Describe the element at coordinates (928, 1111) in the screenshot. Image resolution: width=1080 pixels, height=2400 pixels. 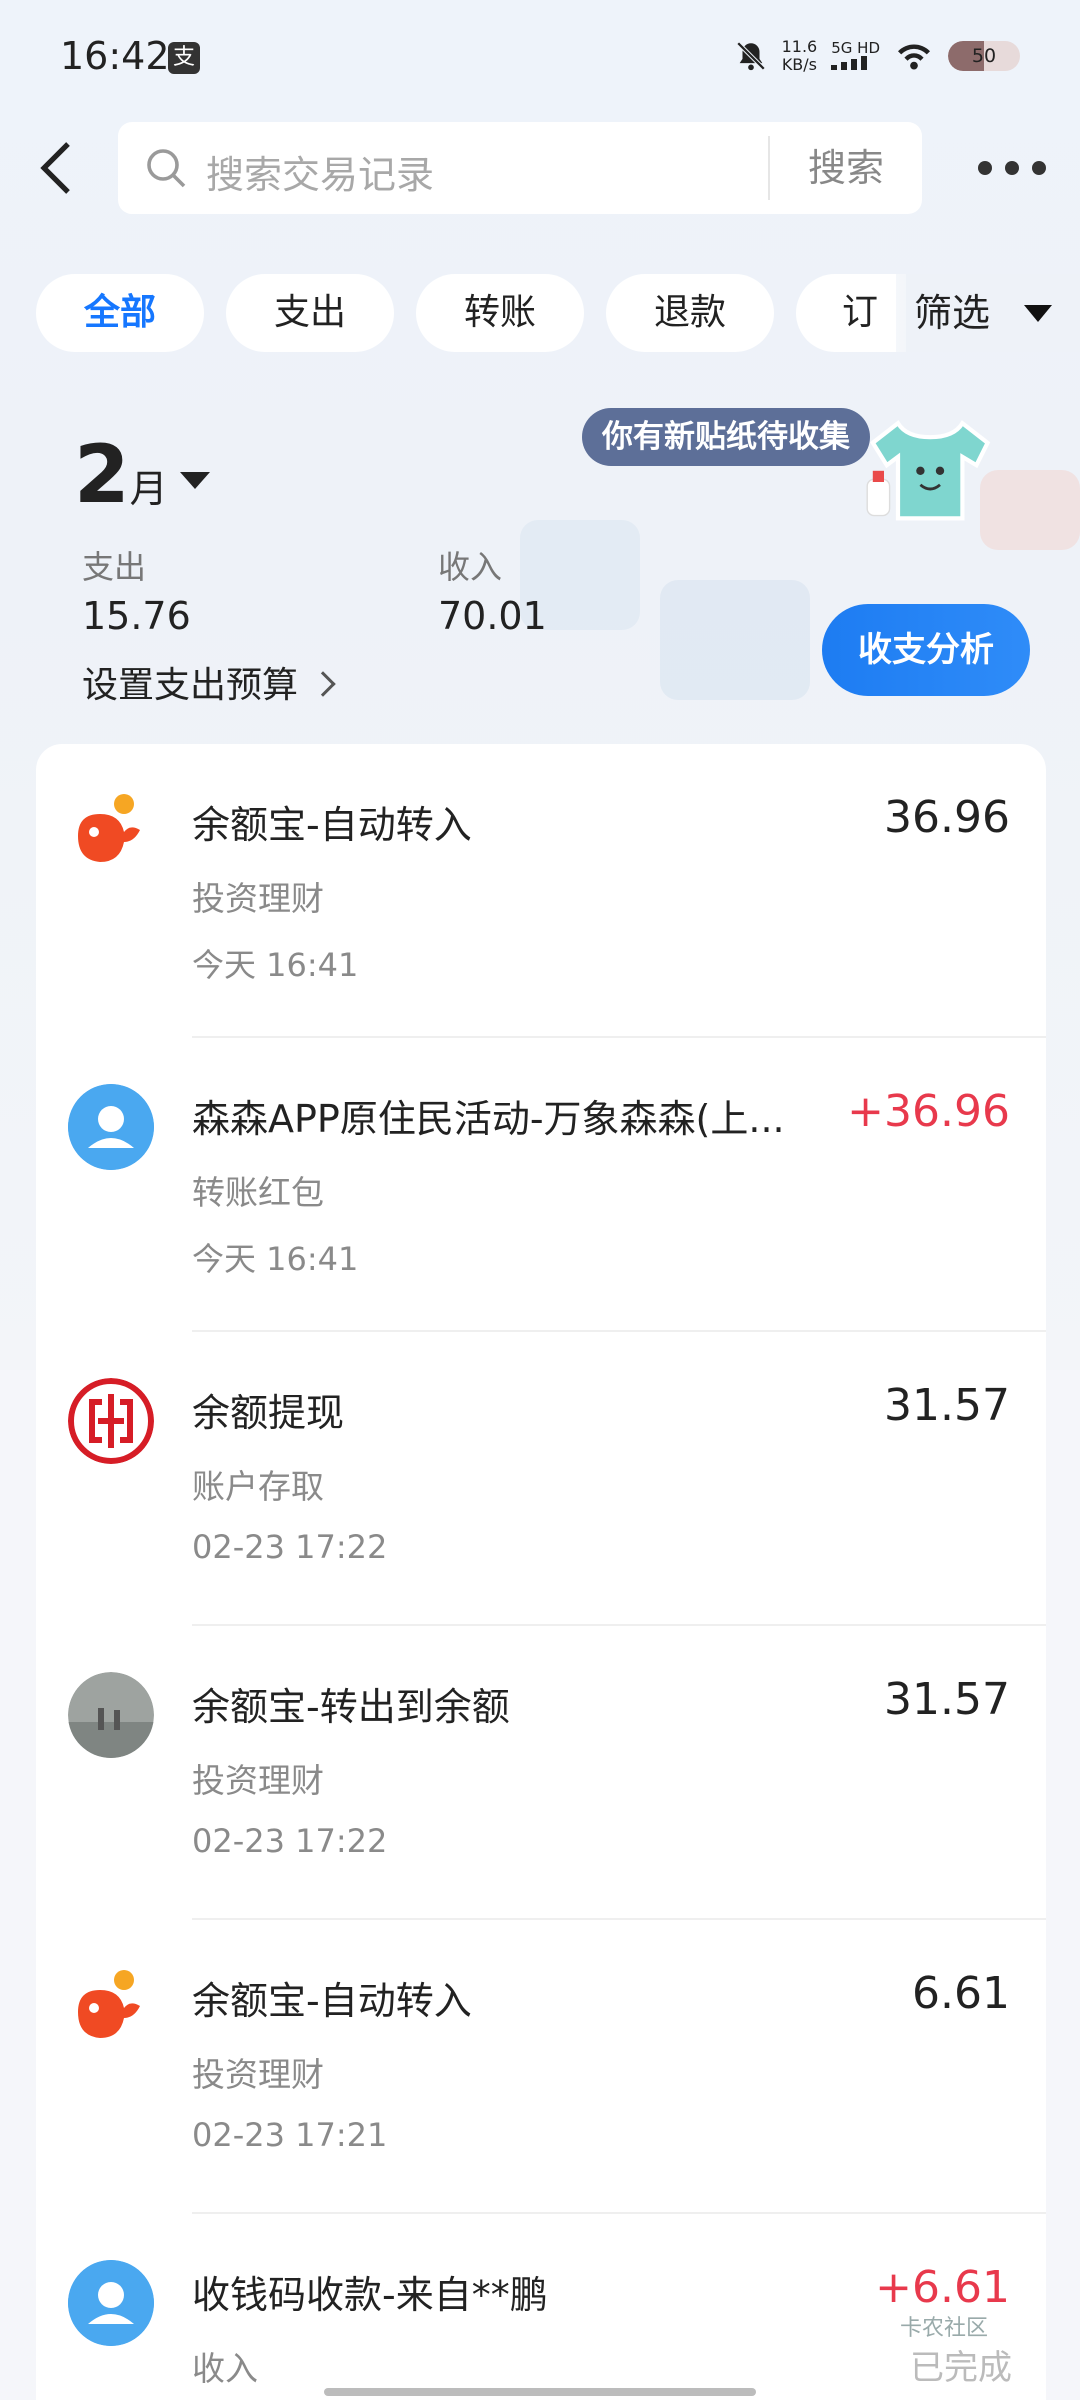
I see `transaction-amount: +36.96` at that location.